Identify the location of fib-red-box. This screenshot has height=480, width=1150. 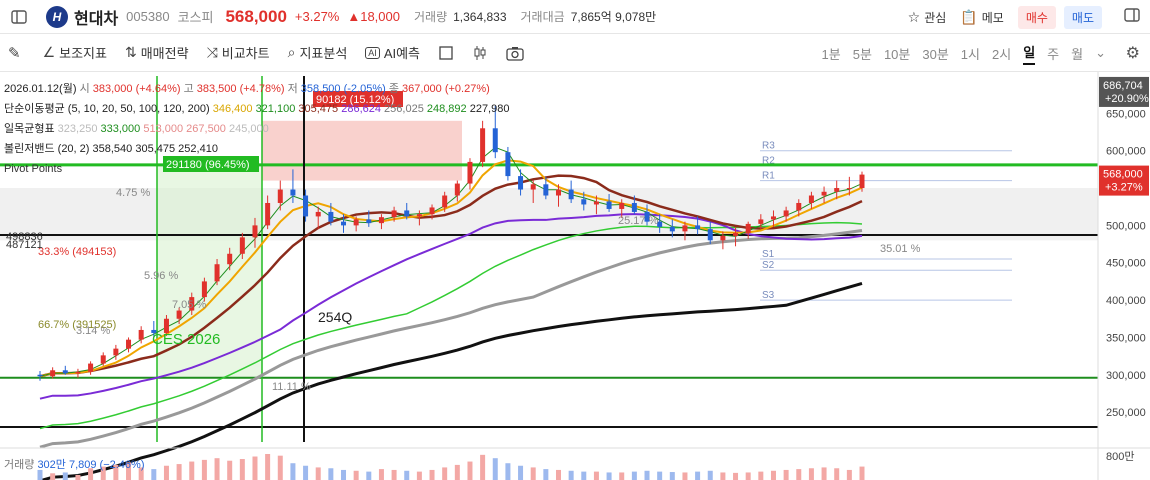
(362, 150).